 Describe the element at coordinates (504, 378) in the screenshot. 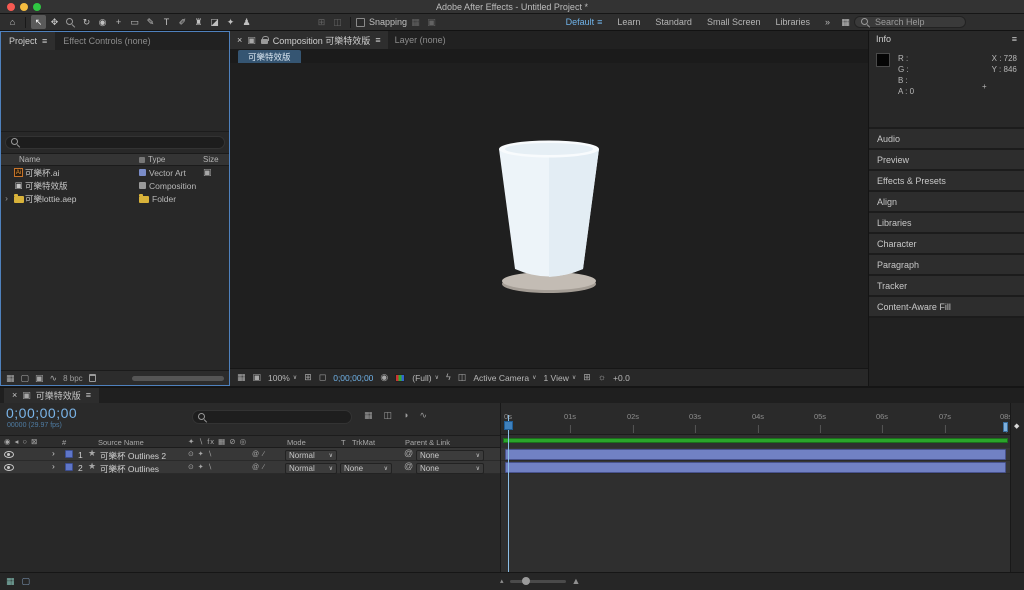

I see `active-camera-dropdown: Active Camera` at that location.